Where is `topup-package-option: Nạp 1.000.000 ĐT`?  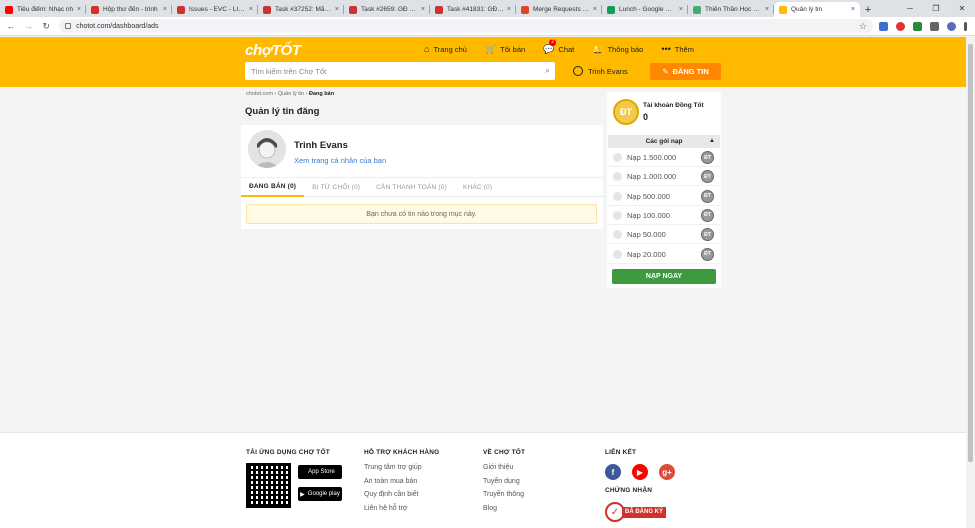
topup-package-option: Nạp 1.000.000 ĐT is located at coordinates (664, 177).